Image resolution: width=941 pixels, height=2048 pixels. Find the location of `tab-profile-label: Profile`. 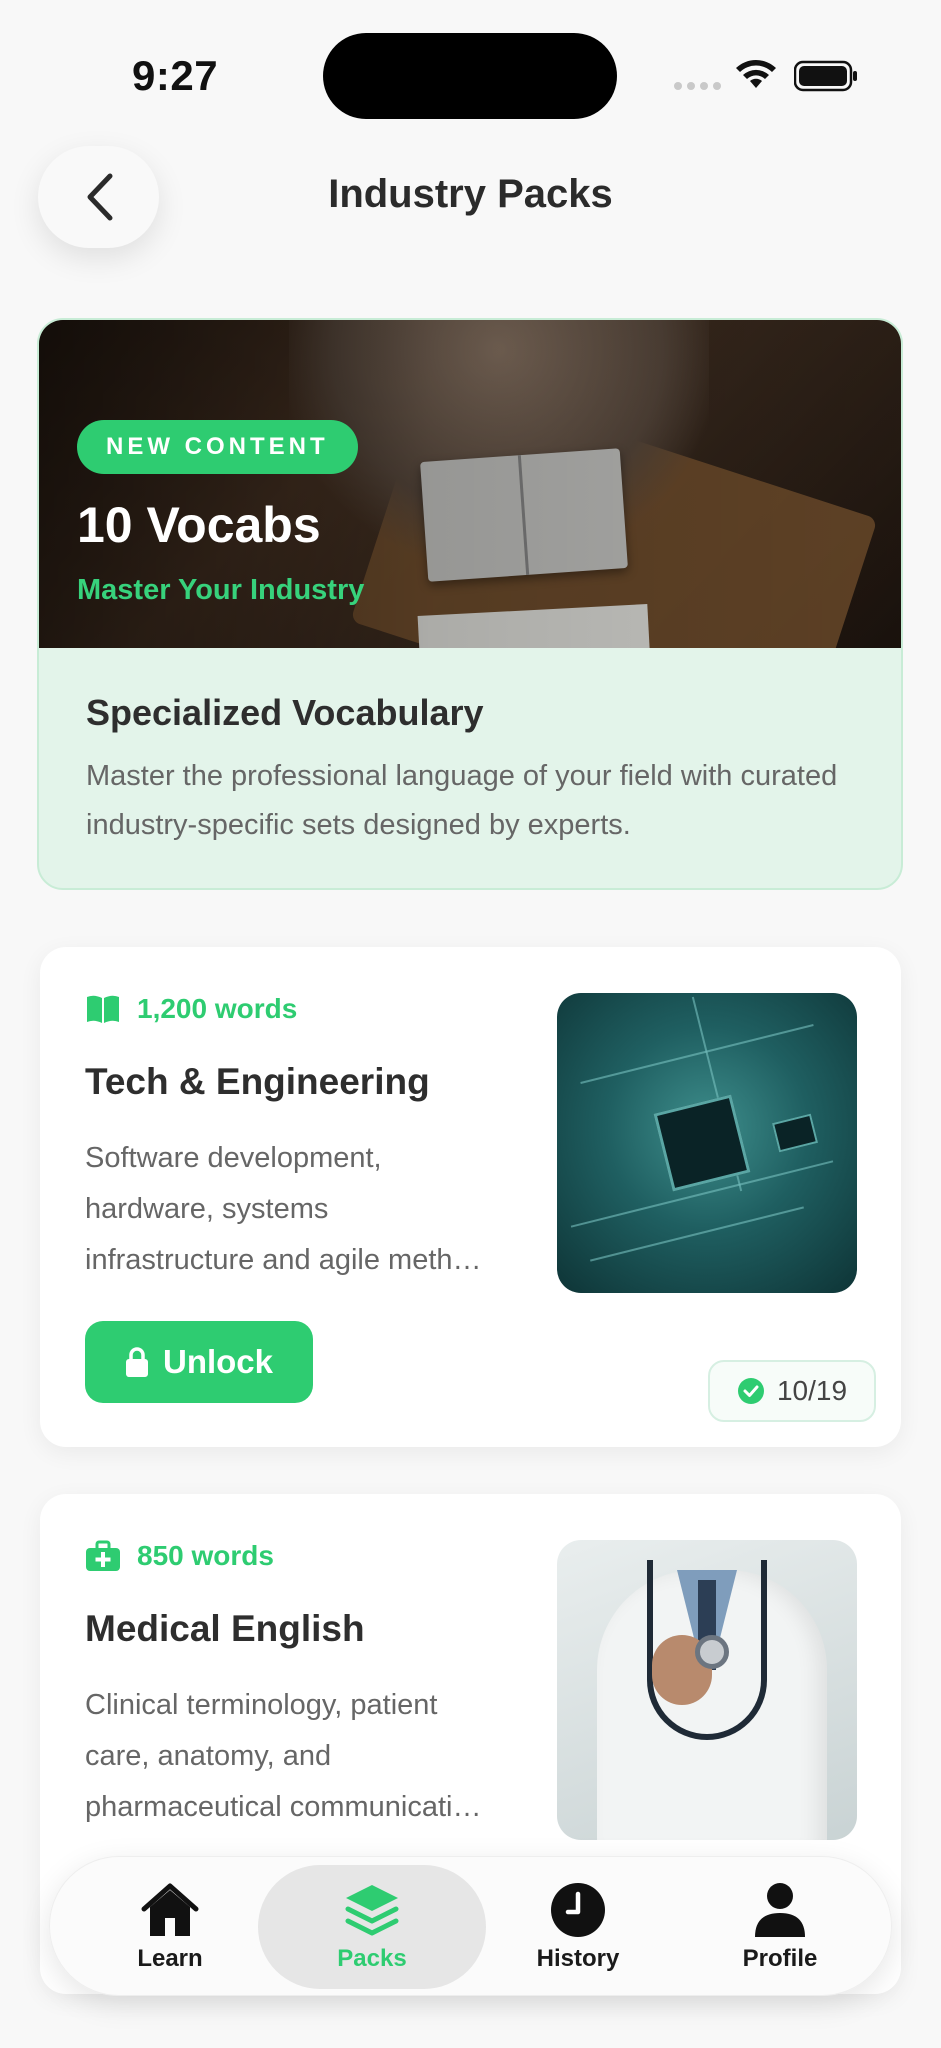

tab-profile-label: Profile is located at coordinates (780, 1958).